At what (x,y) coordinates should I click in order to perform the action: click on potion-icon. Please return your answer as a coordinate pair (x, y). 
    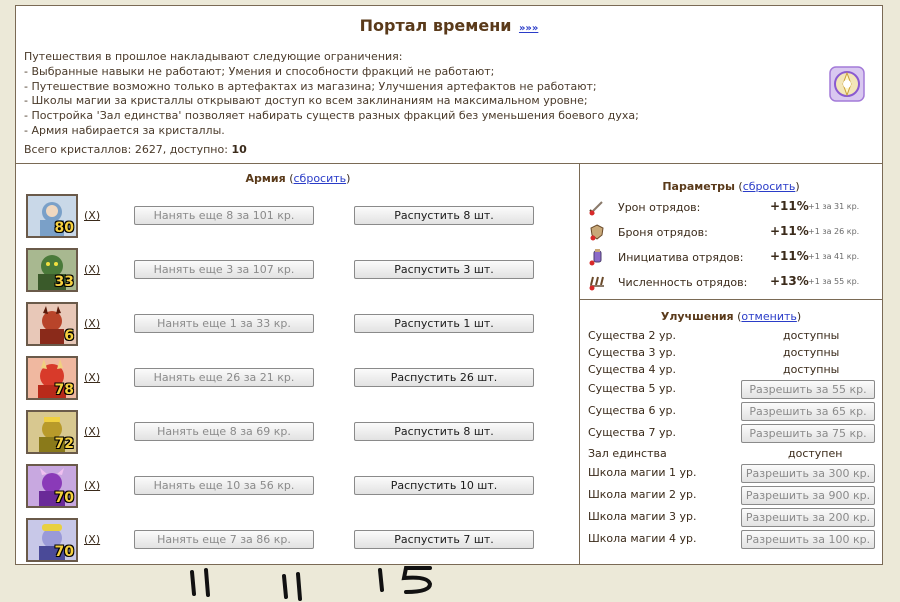
    Looking at the image, I should click on (597, 257).